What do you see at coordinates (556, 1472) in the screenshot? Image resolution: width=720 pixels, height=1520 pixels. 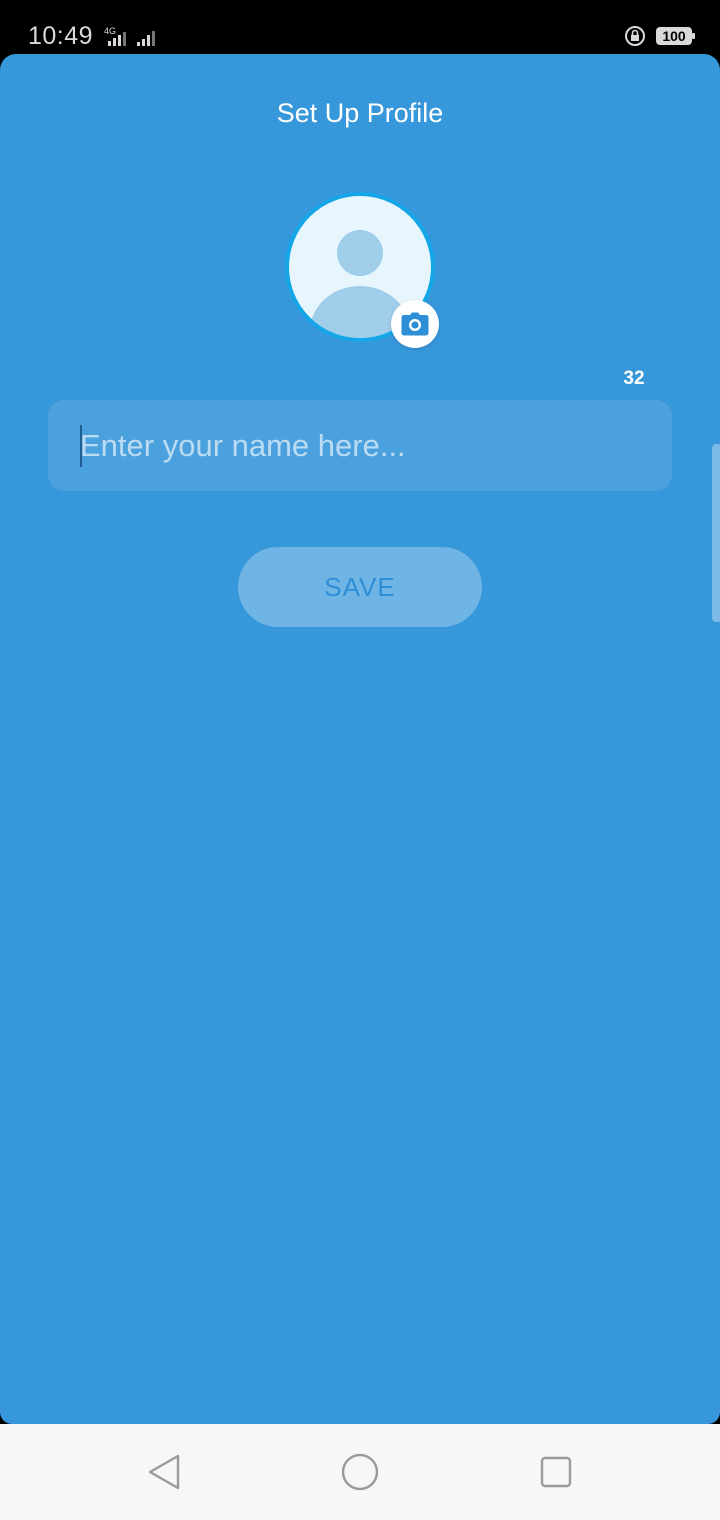 I see `recents-icon` at bounding box center [556, 1472].